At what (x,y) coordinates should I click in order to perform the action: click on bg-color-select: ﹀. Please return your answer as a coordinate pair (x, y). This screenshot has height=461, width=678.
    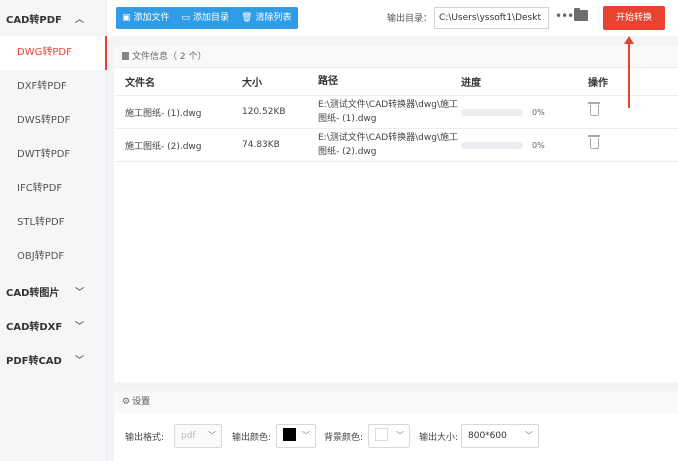
    Looking at the image, I should click on (389, 436).